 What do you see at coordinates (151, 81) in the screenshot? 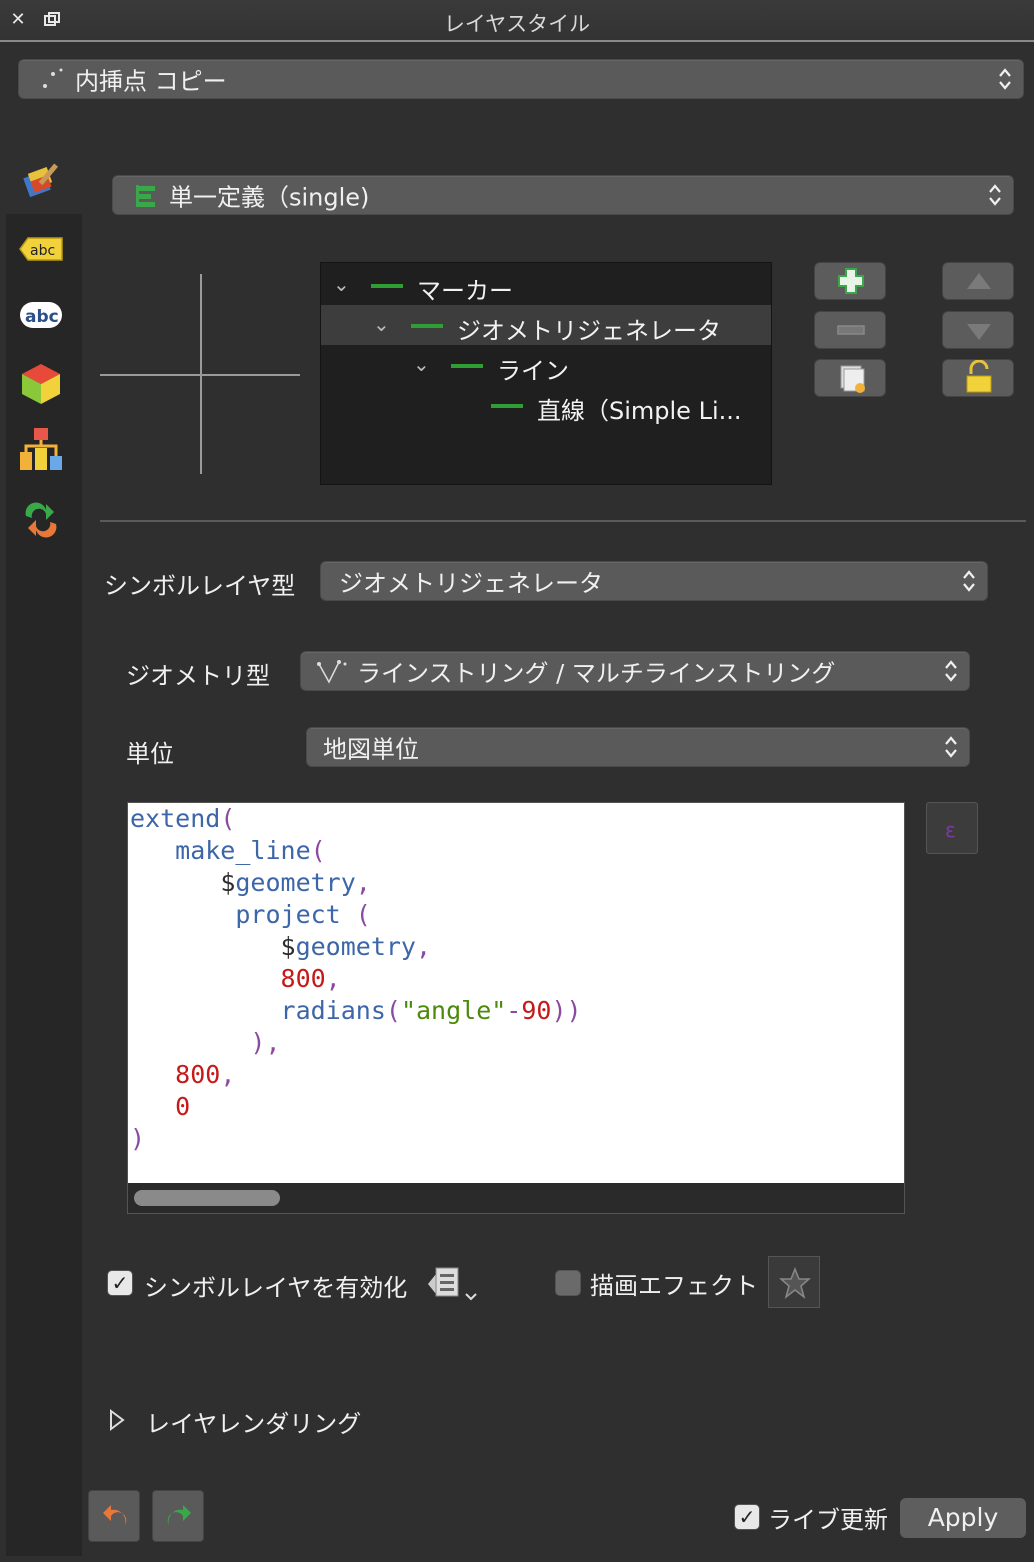
I see `layer-combo-value: 内挿点 コピー` at bounding box center [151, 81].